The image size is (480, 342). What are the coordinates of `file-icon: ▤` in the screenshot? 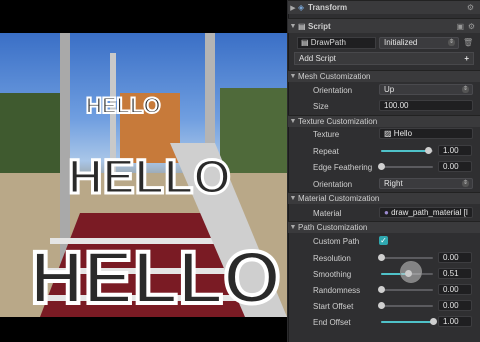 It's located at (305, 42).